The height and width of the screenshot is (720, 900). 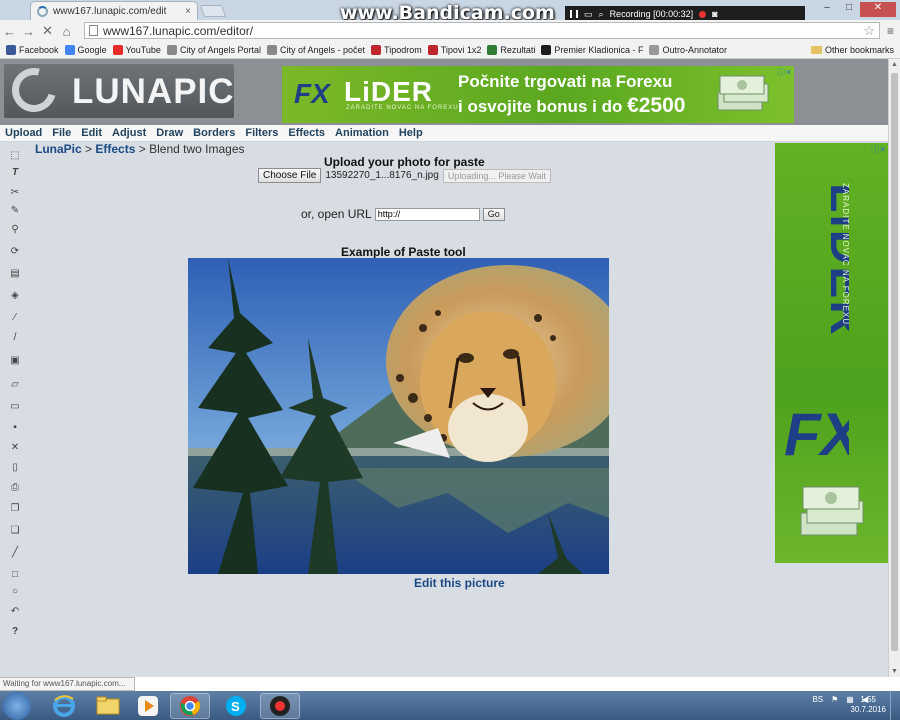 What do you see at coordinates (601, 14) in the screenshot?
I see `search-icon: ⌕` at bounding box center [601, 14].